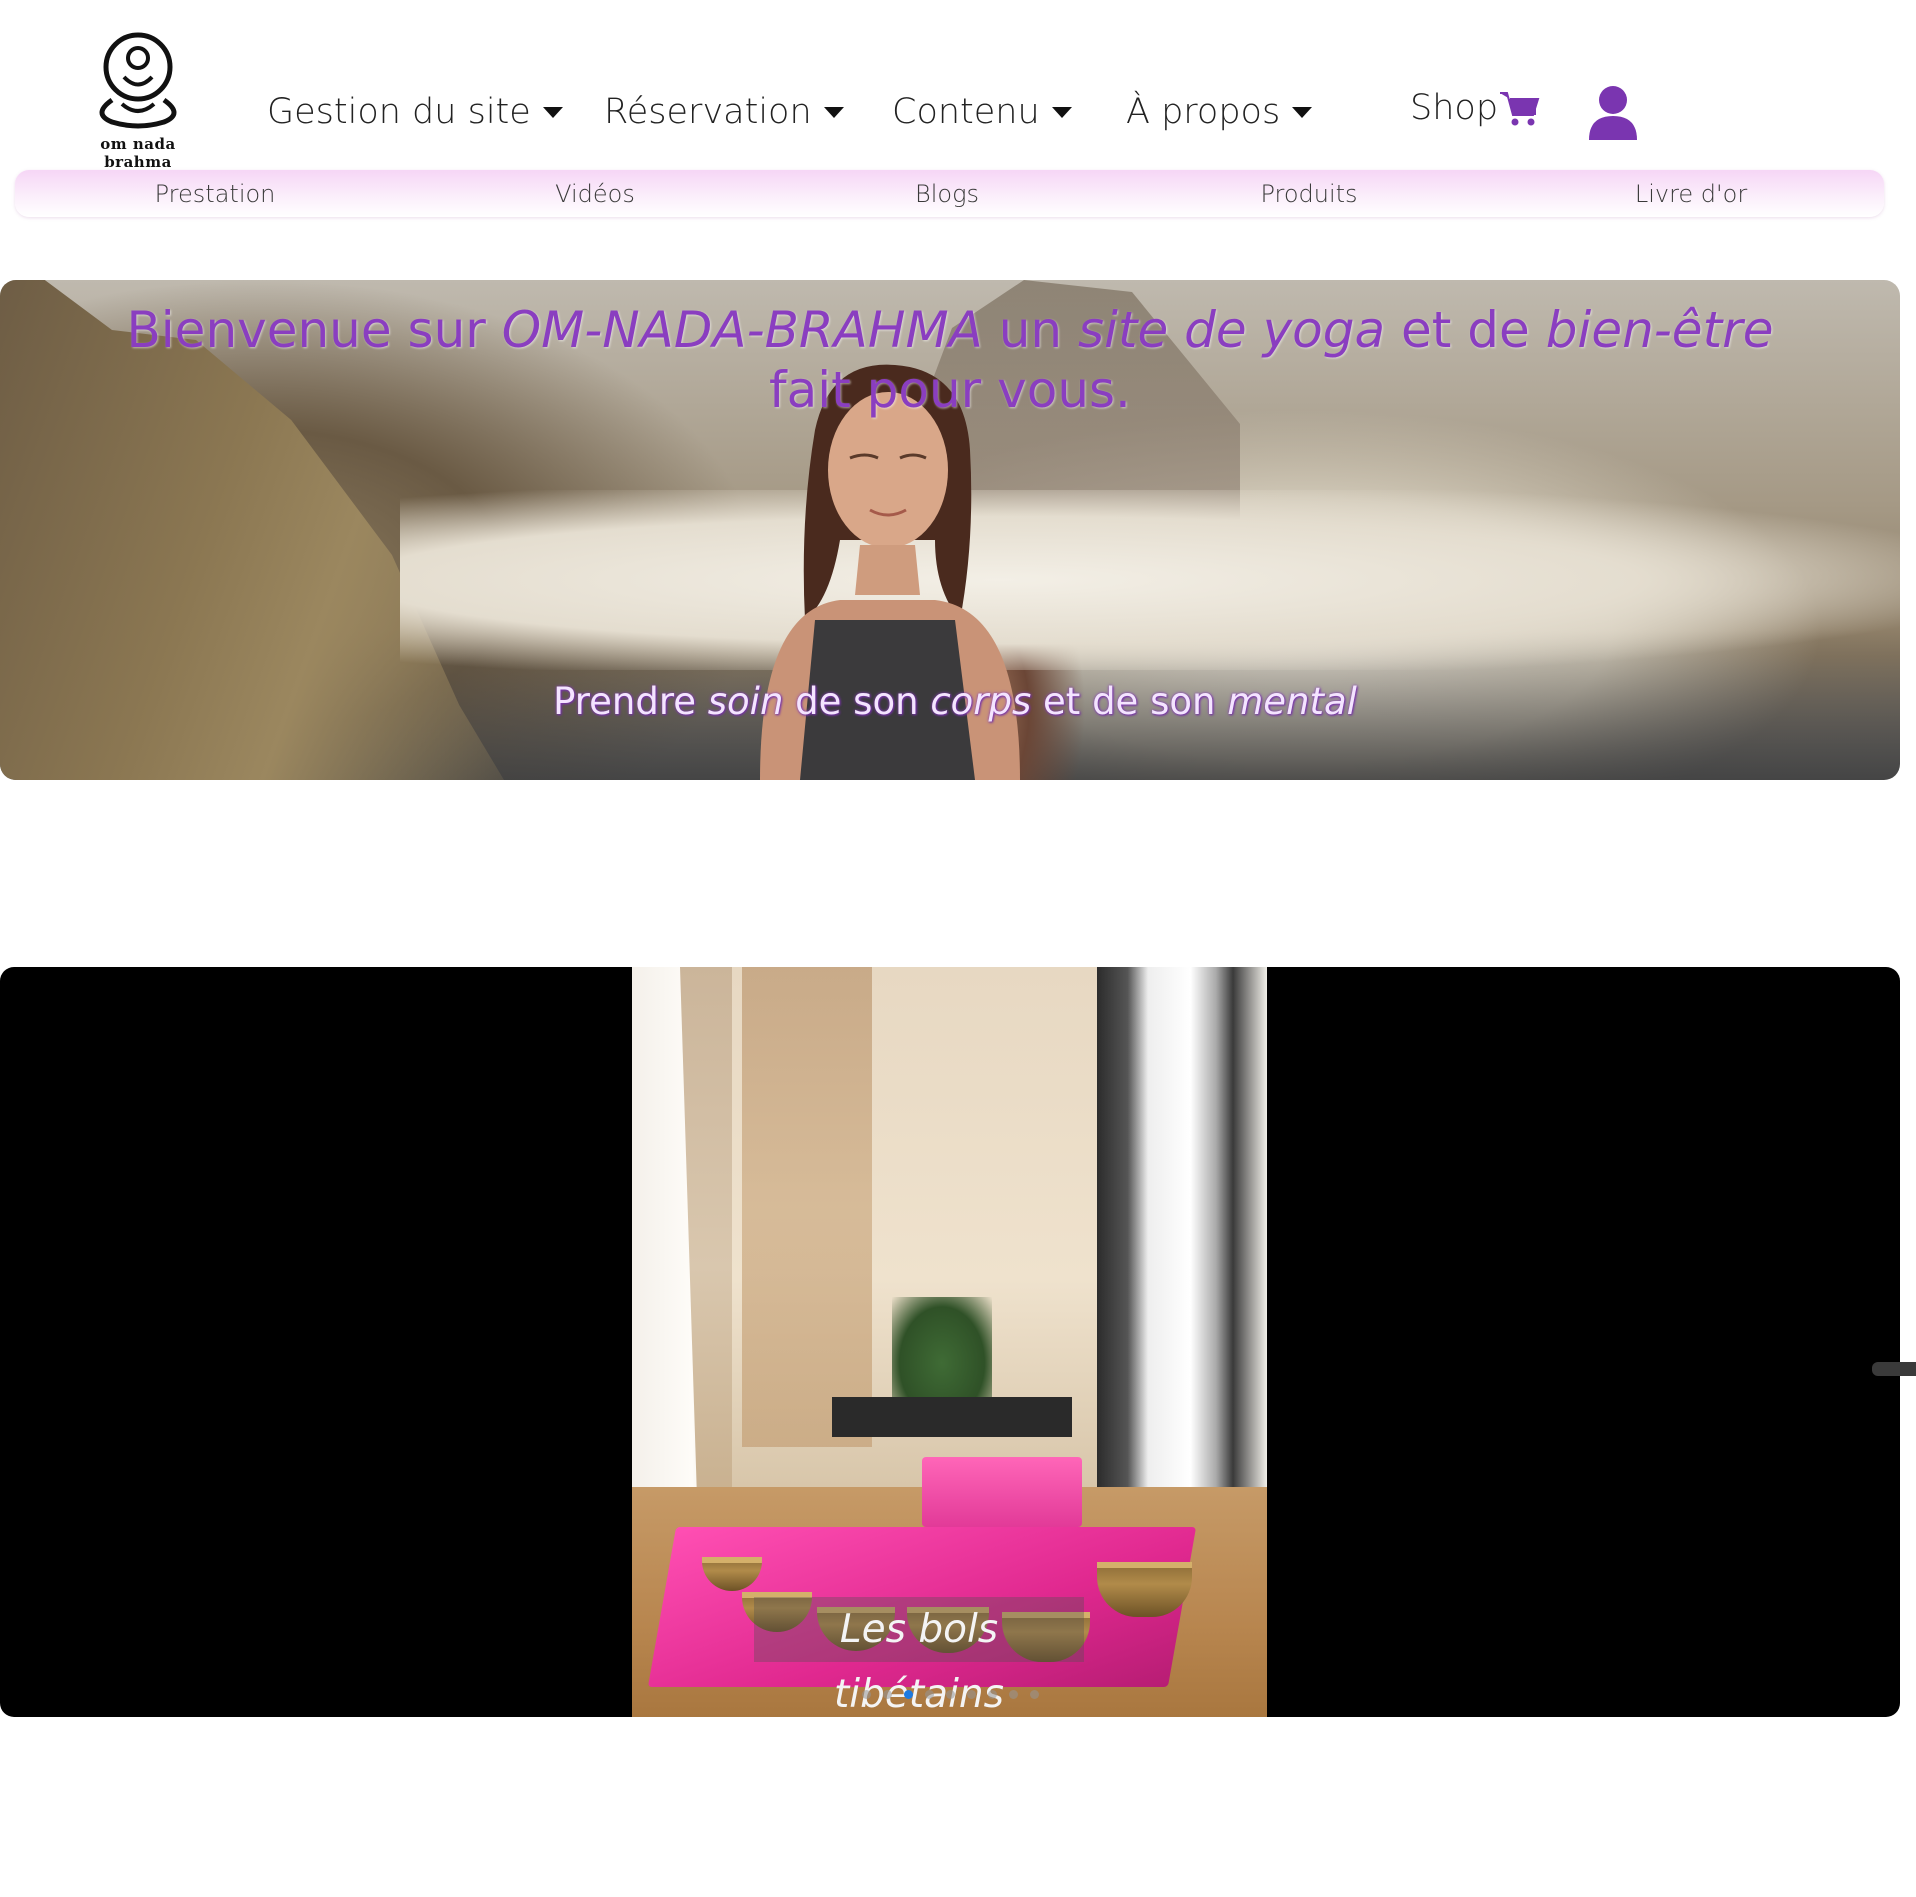 Image resolution: width=1916 pixels, height=1897 pixels. Describe the element at coordinates (950, 390) in the screenshot. I see `hero-title-text: fait pour vous.` at that location.